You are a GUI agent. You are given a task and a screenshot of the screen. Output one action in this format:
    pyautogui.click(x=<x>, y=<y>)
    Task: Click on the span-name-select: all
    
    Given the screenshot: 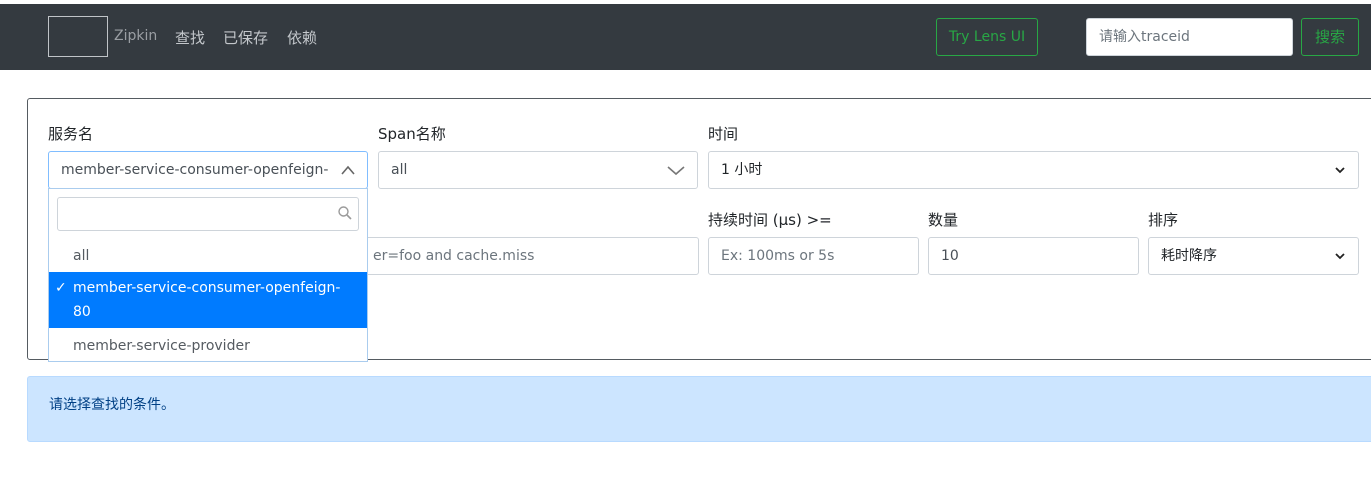 What is the action you would take?
    pyautogui.click(x=538, y=170)
    